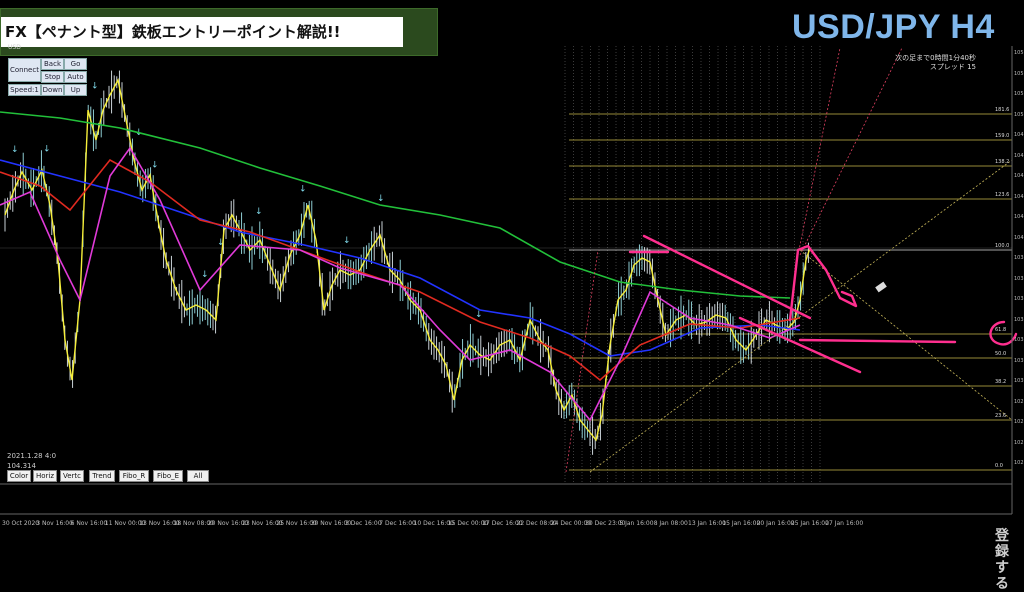 Image resolution: width=1024 pixels, height=592 pixels. I want to click on x-axis-tick: 27 Jan 16:00, so click(844, 523).